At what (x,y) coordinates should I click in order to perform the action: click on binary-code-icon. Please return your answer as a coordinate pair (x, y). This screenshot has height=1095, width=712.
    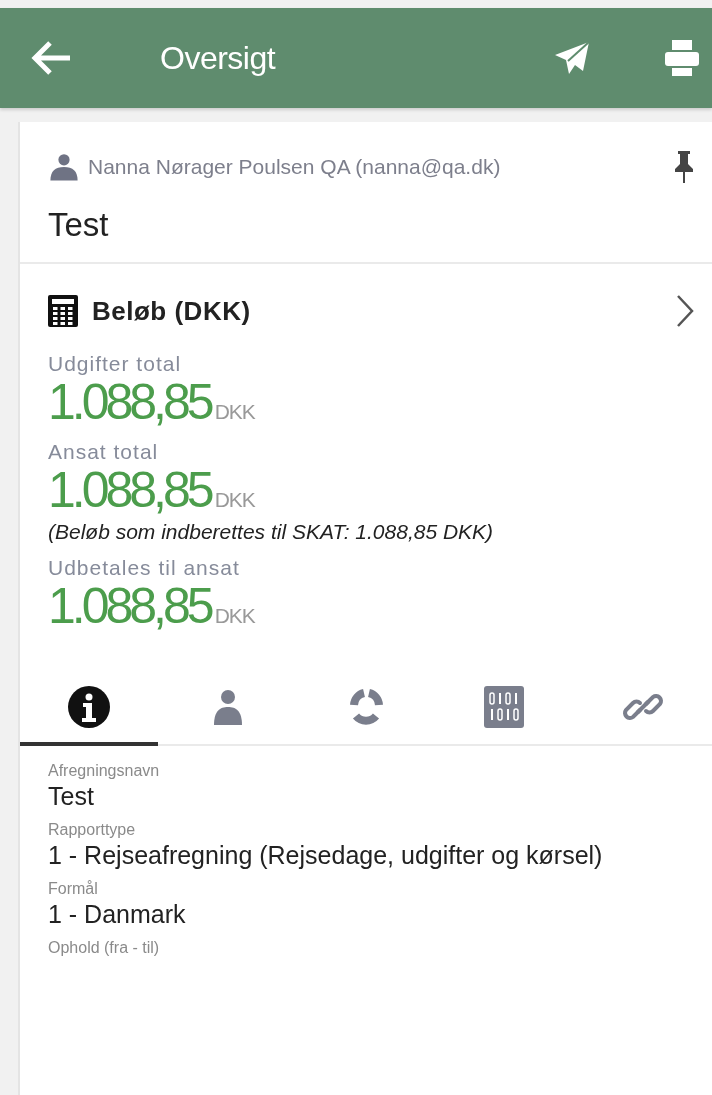
    Looking at the image, I should click on (504, 707).